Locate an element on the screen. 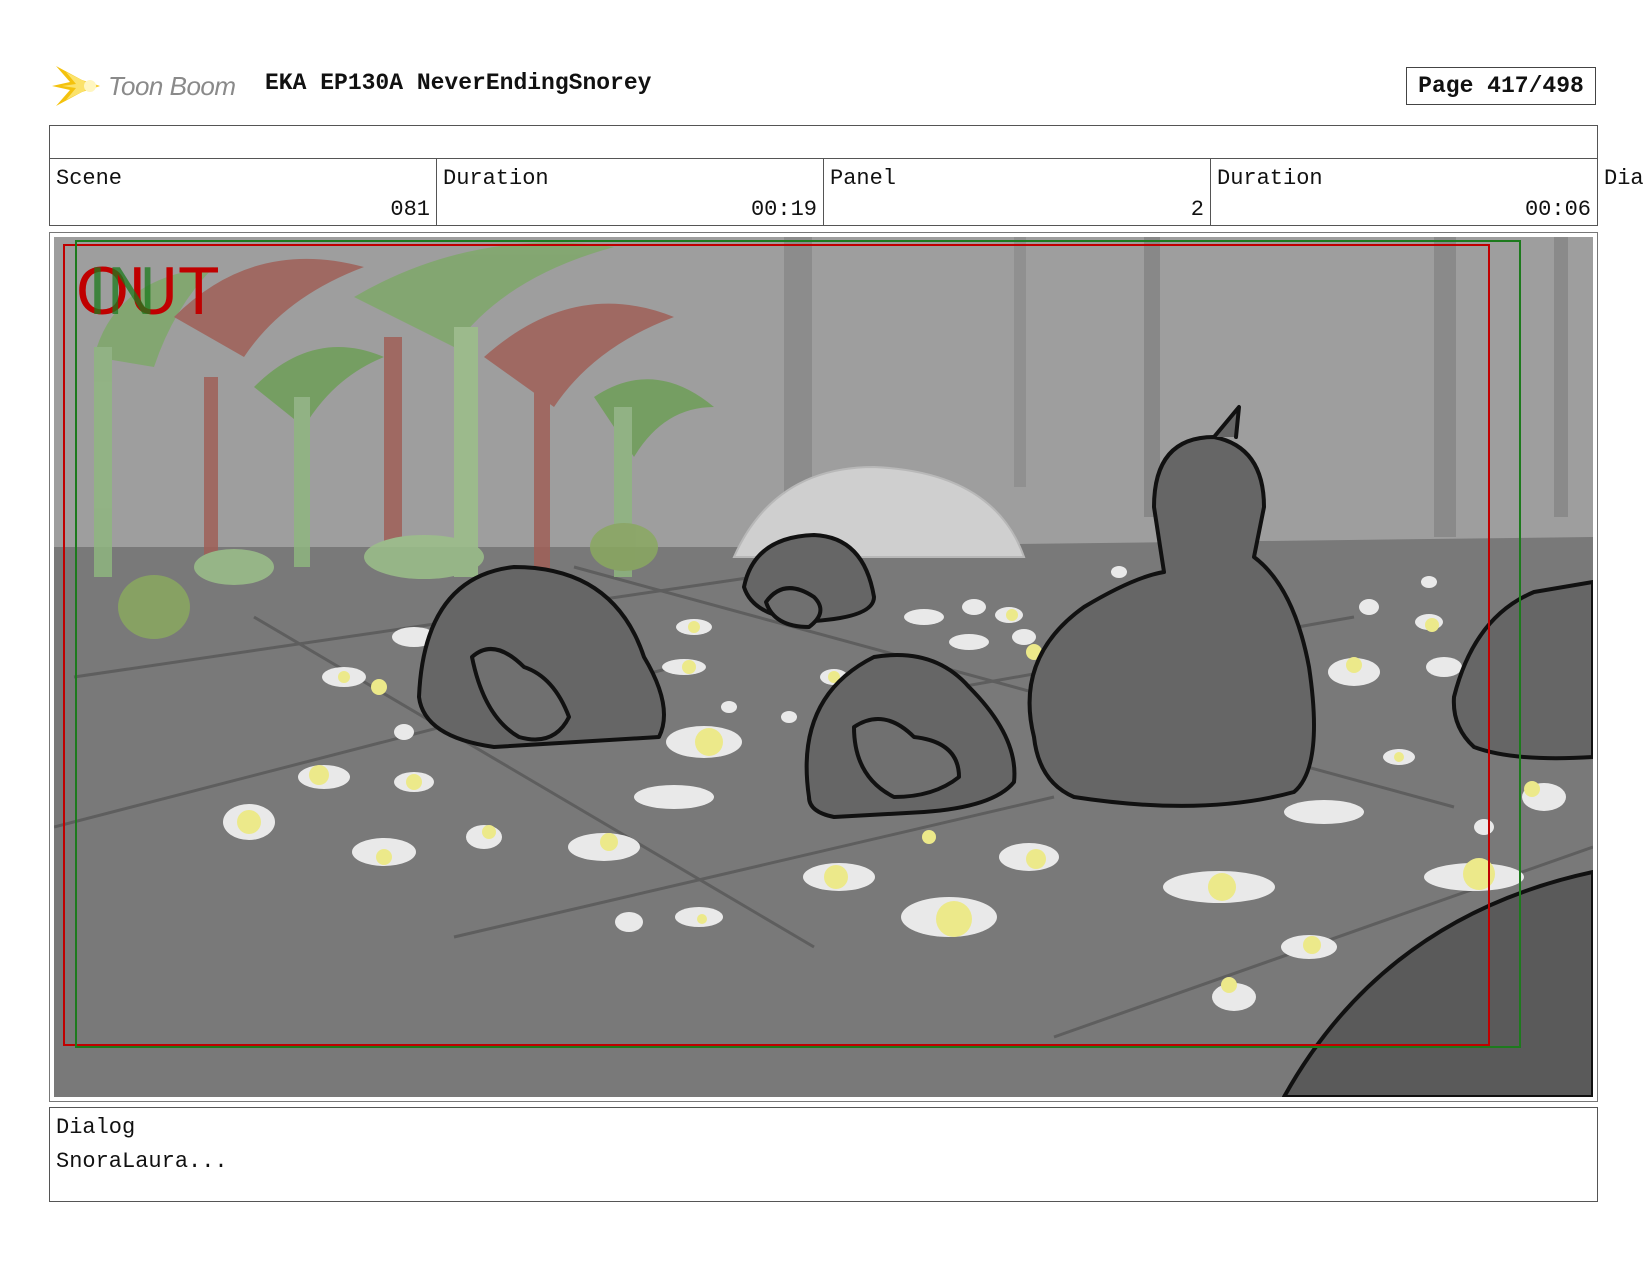 The image size is (1648, 1276). toon-boom-logo: Toon Boom is located at coordinates (144, 86).